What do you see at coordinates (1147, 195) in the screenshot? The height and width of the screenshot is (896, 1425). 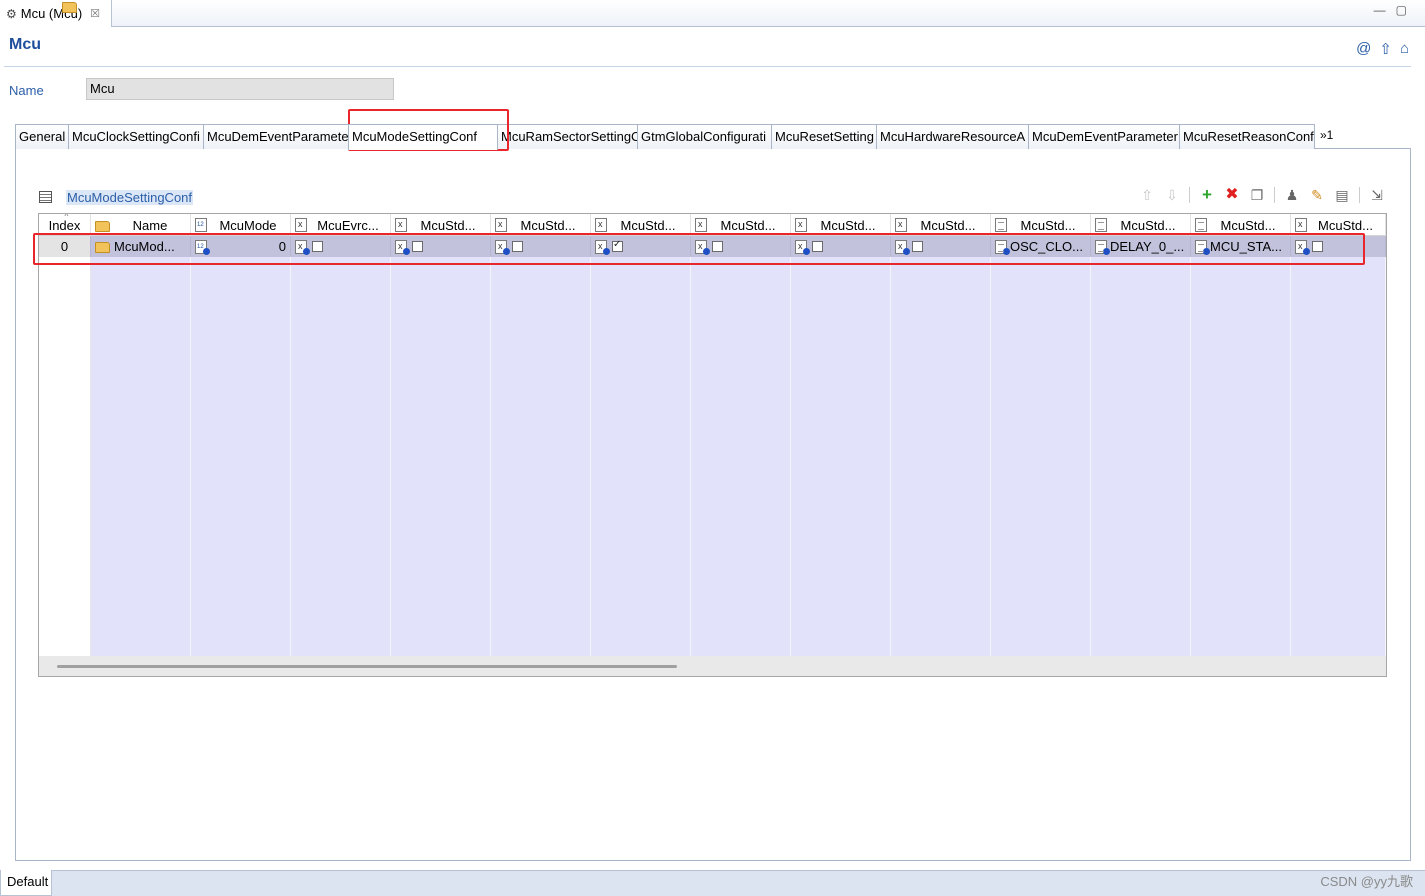 I see `move-up-icon: ⇧` at bounding box center [1147, 195].